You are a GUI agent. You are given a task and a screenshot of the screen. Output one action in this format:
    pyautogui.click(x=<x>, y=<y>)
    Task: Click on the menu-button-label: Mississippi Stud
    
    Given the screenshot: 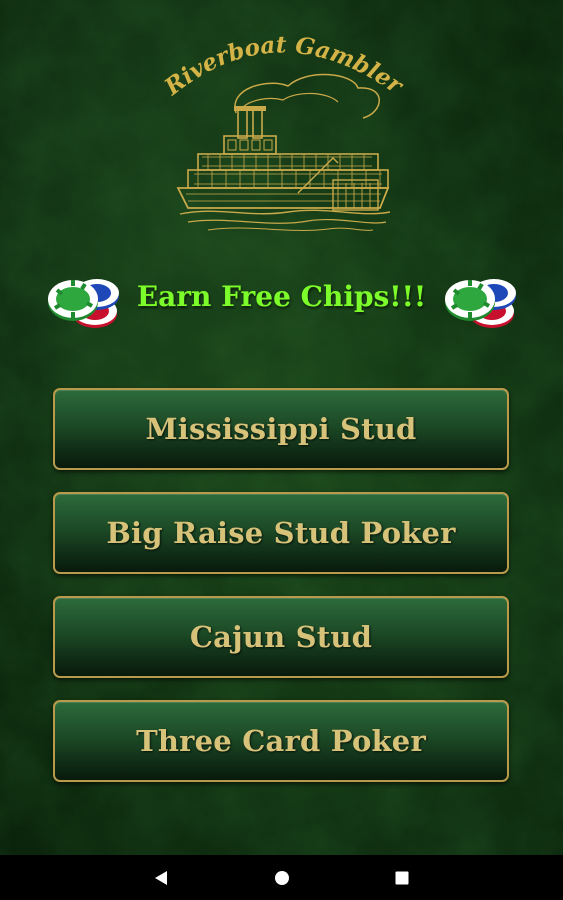 What is the action you would take?
    pyautogui.click(x=281, y=429)
    